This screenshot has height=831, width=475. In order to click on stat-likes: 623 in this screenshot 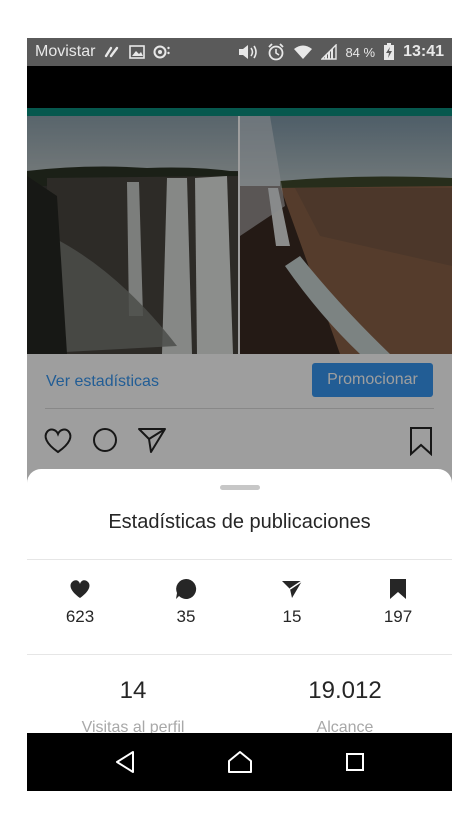, I will do `click(80, 602)`.